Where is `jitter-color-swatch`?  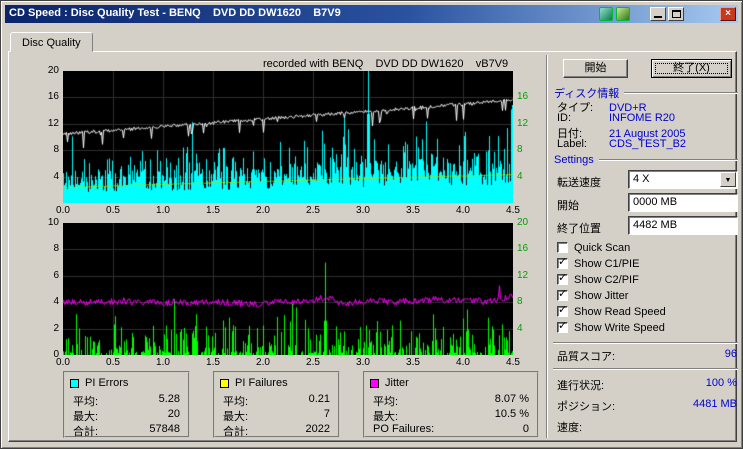
jitter-color-swatch is located at coordinates (374, 383).